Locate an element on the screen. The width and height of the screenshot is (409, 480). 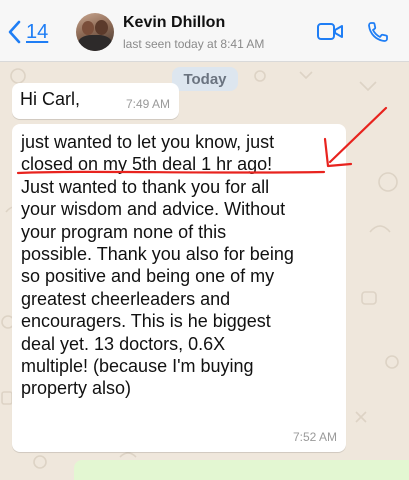
date-separator: Today is located at coordinates (205, 79).